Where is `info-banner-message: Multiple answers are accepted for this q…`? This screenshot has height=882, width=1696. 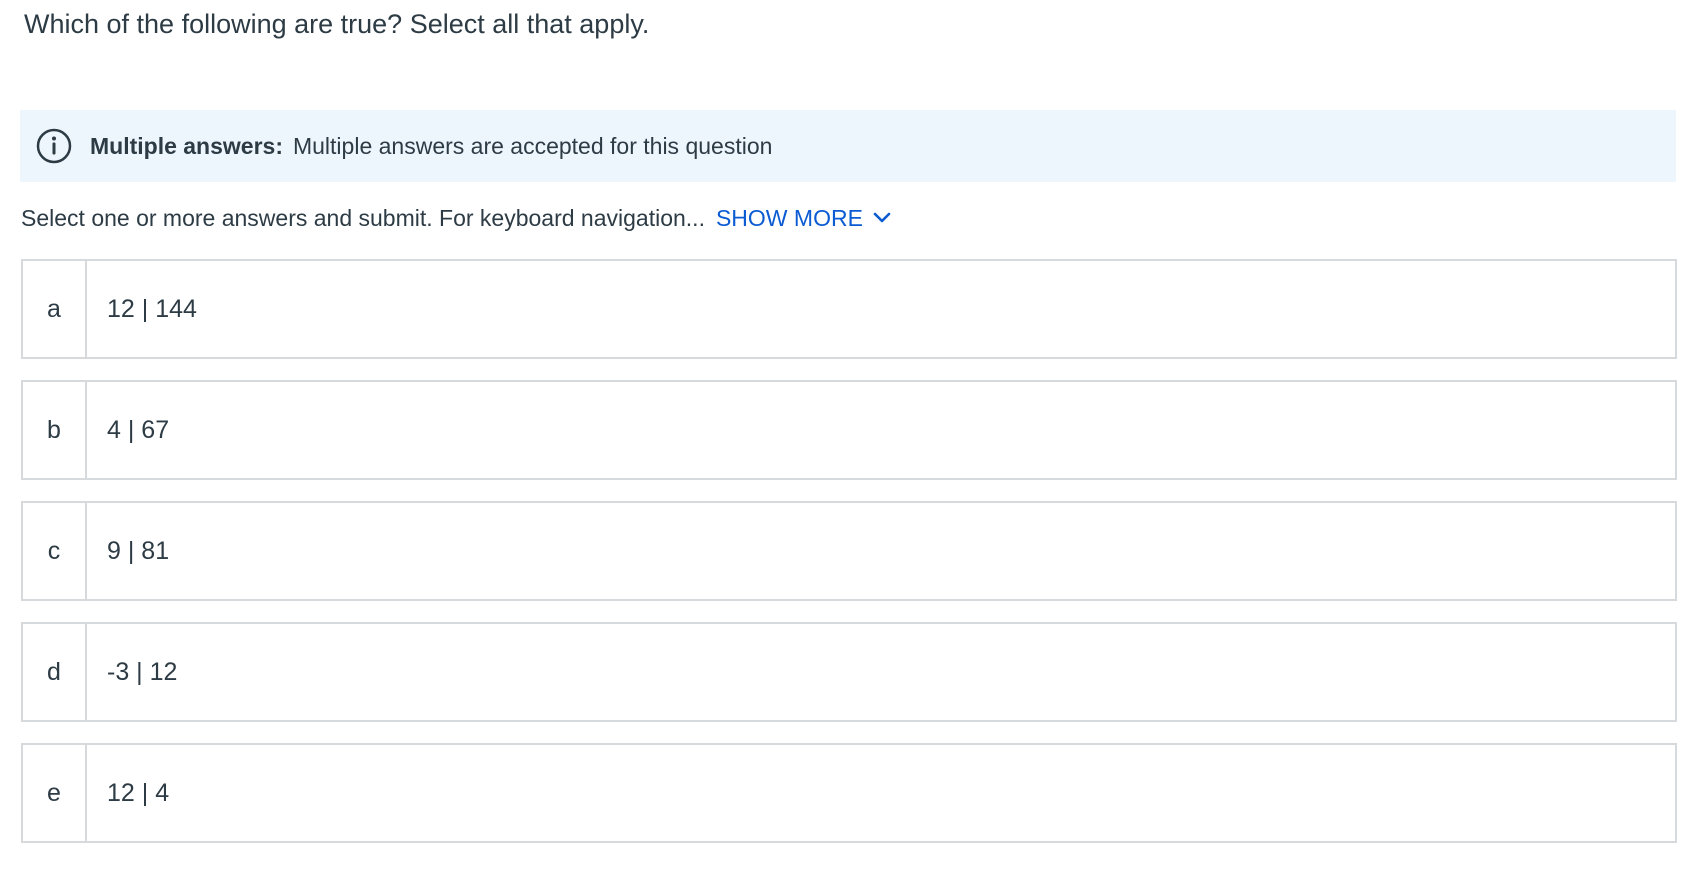 info-banner-message: Multiple answers are accepted for this q… is located at coordinates (532, 145).